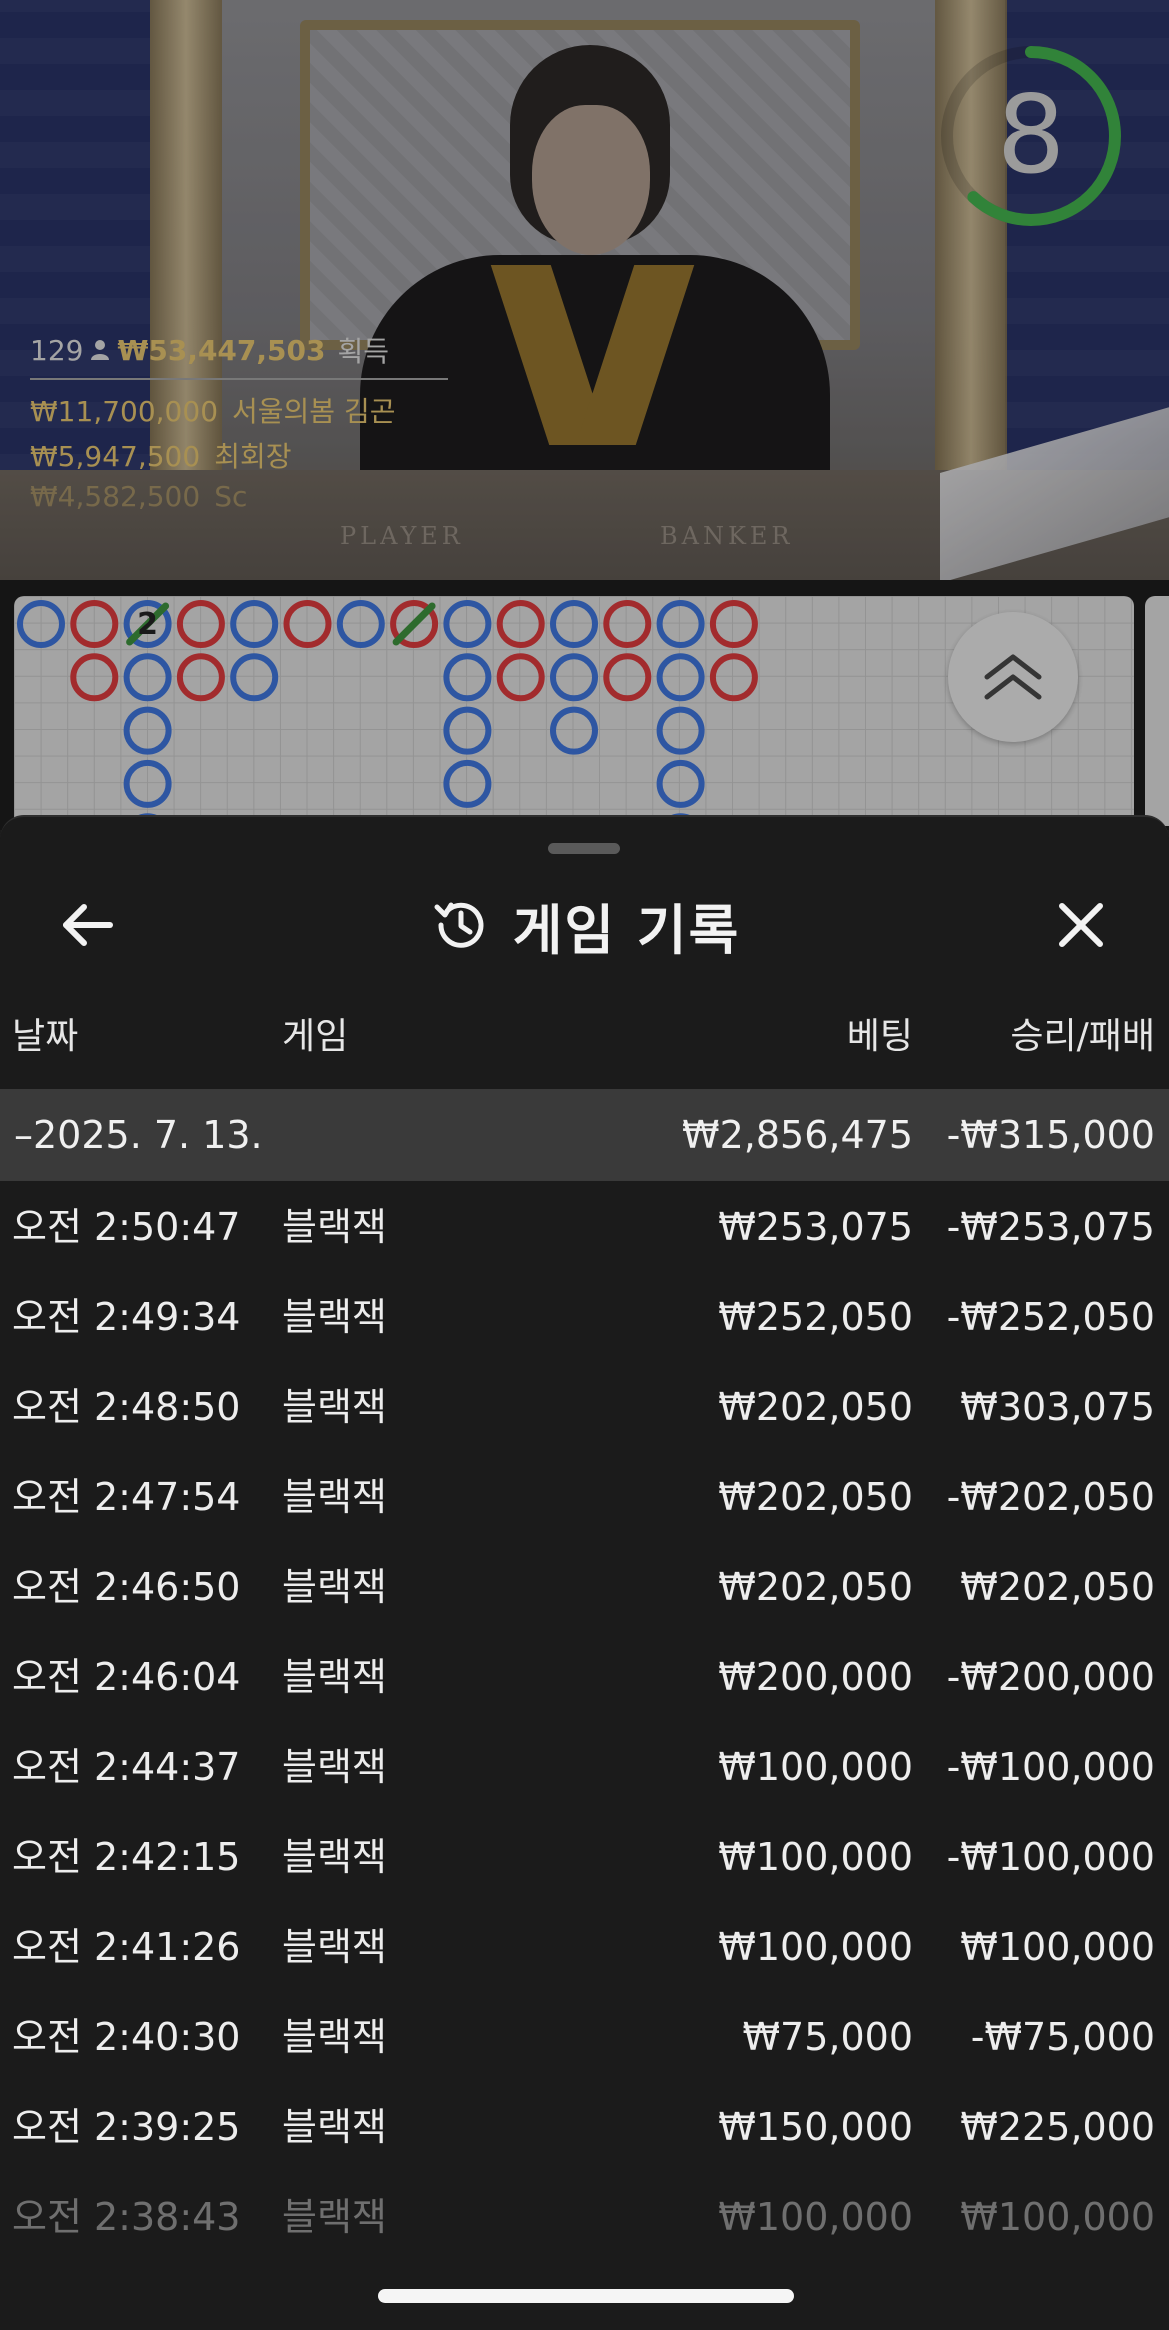  Describe the element at coordinates (584, 2037) in the screenshot. I see `table-row: 오전 2:40:30 블랙잭 ₩75,000 -₩75,000` at that location.